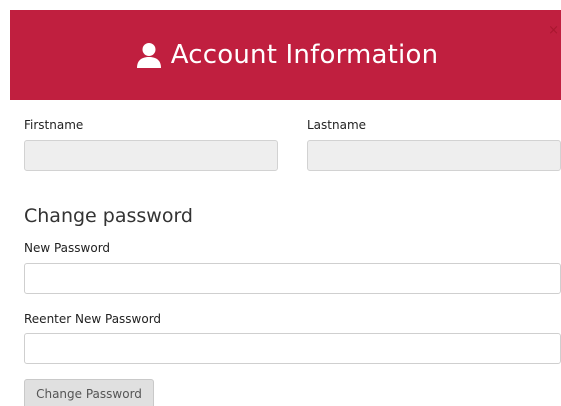  I want to click on change-password-heading: Change password, so click(108, 216).